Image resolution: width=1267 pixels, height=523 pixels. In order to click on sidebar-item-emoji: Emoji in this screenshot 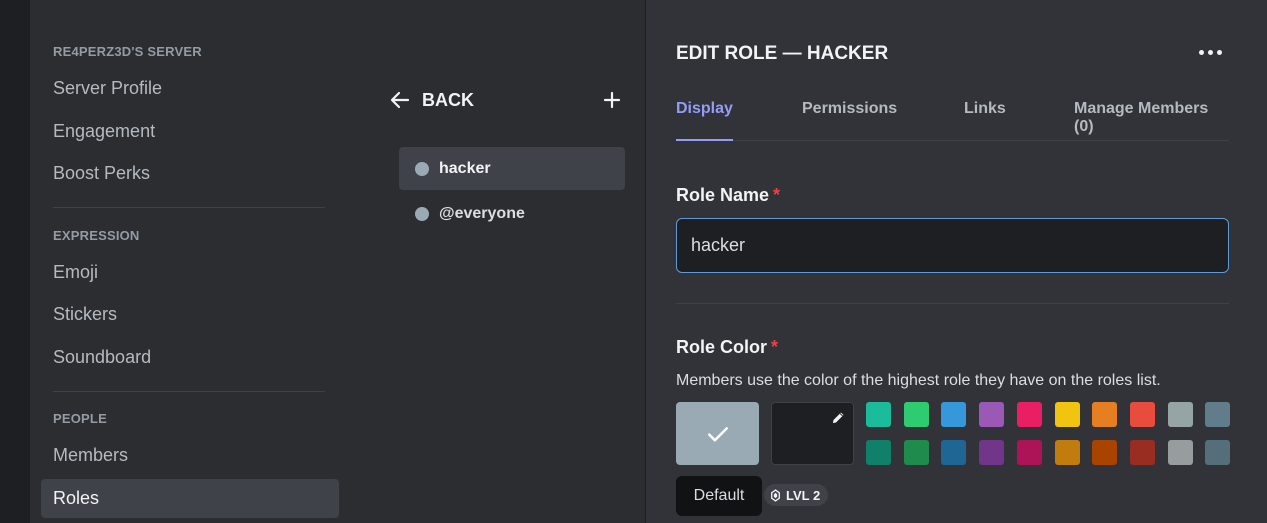, I will do `click(190, 272)`.